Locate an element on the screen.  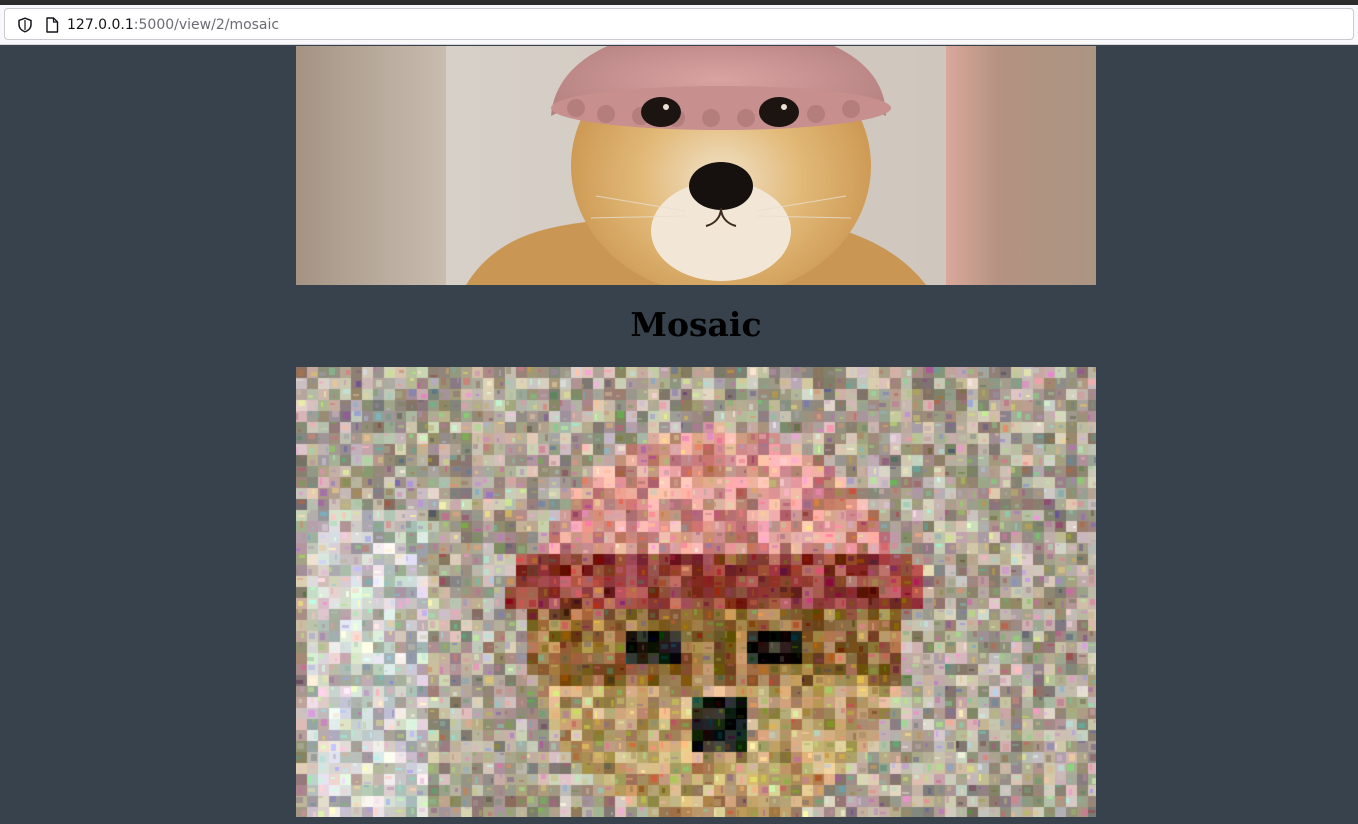
url-text: 127.0.0.1:5000/view/2/mosaic is located at coordinates (173, 25).